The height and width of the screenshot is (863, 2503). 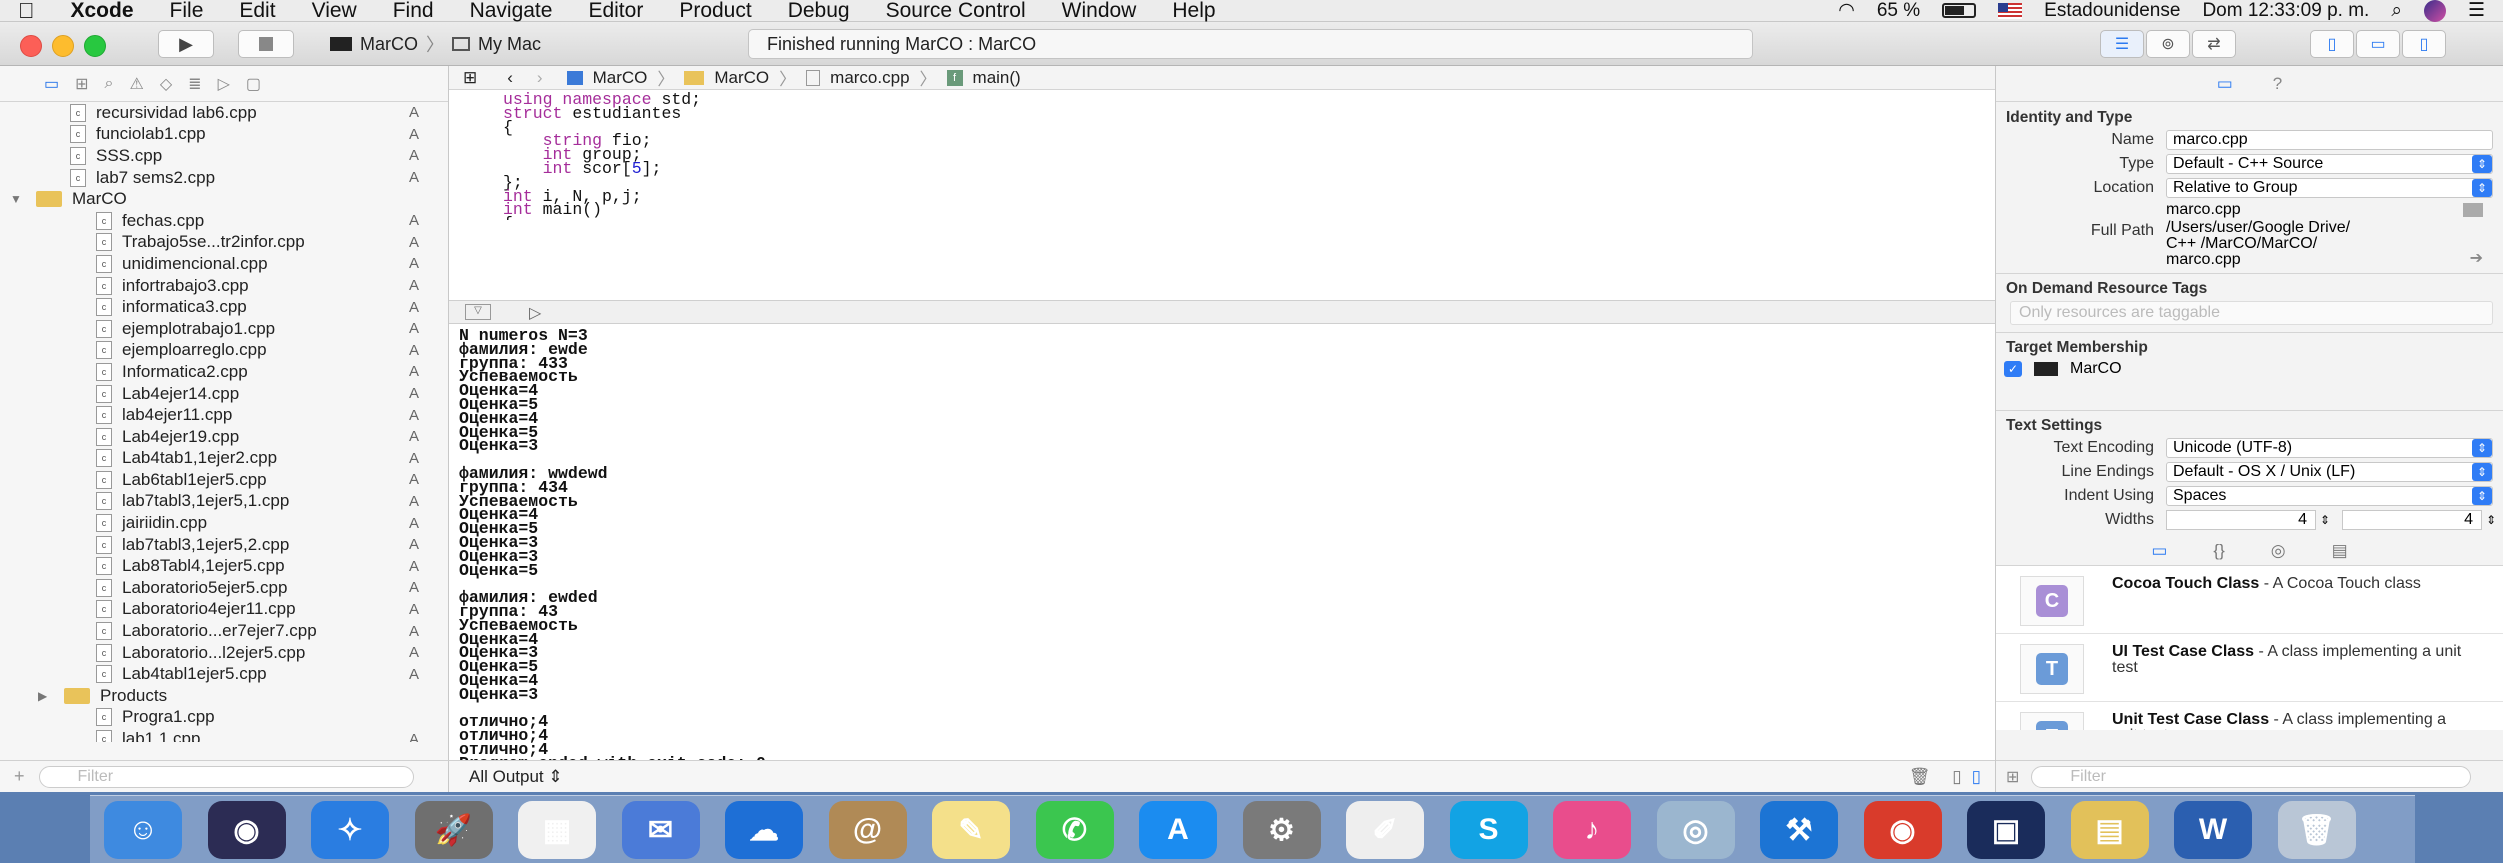 I want to click on notification-center-icon: ☰, so click(x=2476, y=11).